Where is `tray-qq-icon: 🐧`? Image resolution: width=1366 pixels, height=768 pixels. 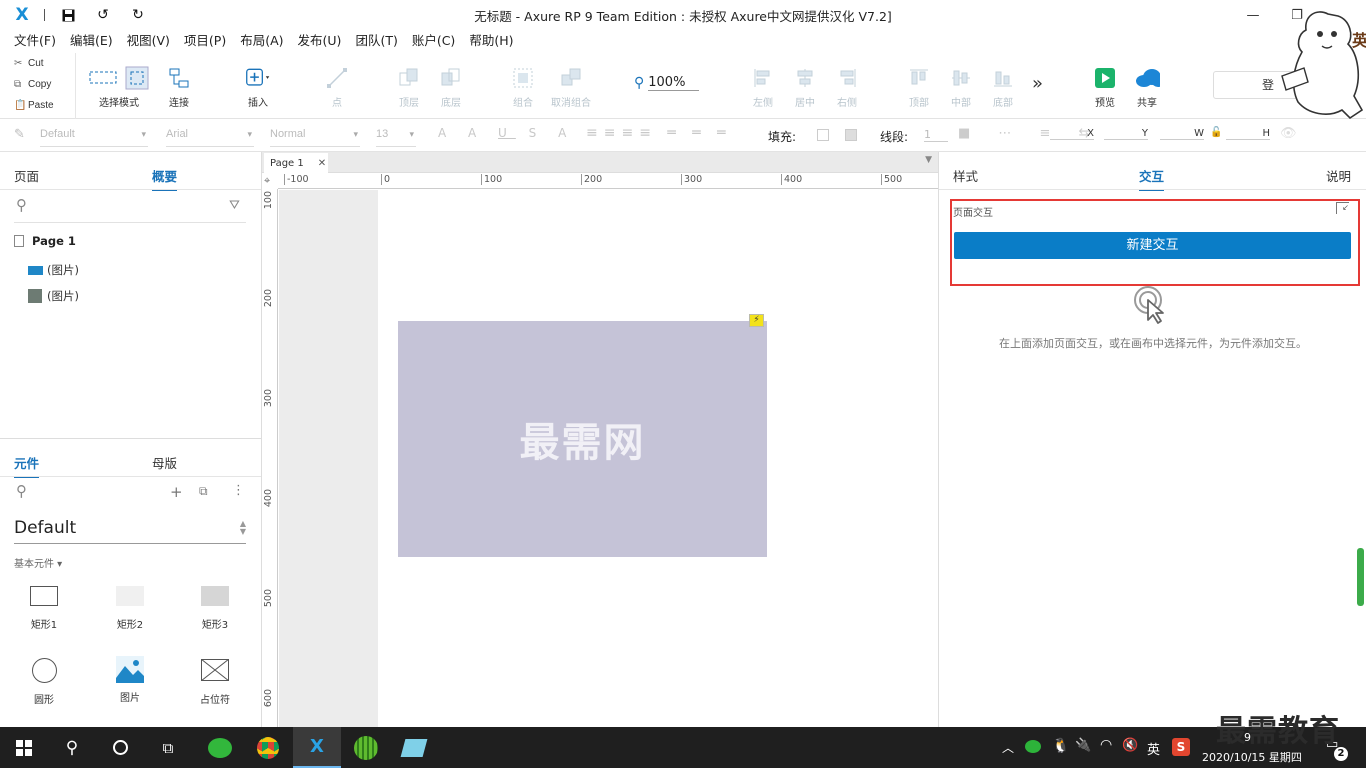
tray-qq-icon: 🐧 is located at coordinates (1060, 746).